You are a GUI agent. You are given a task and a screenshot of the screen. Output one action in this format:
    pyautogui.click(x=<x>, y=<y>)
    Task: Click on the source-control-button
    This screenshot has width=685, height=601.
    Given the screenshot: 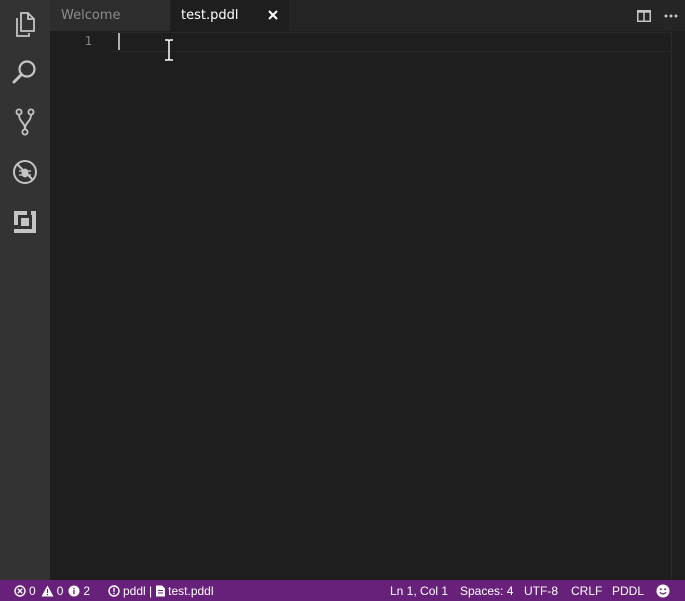 What is the action you would take?
    pyautogui.click(x=25, y=122)
    